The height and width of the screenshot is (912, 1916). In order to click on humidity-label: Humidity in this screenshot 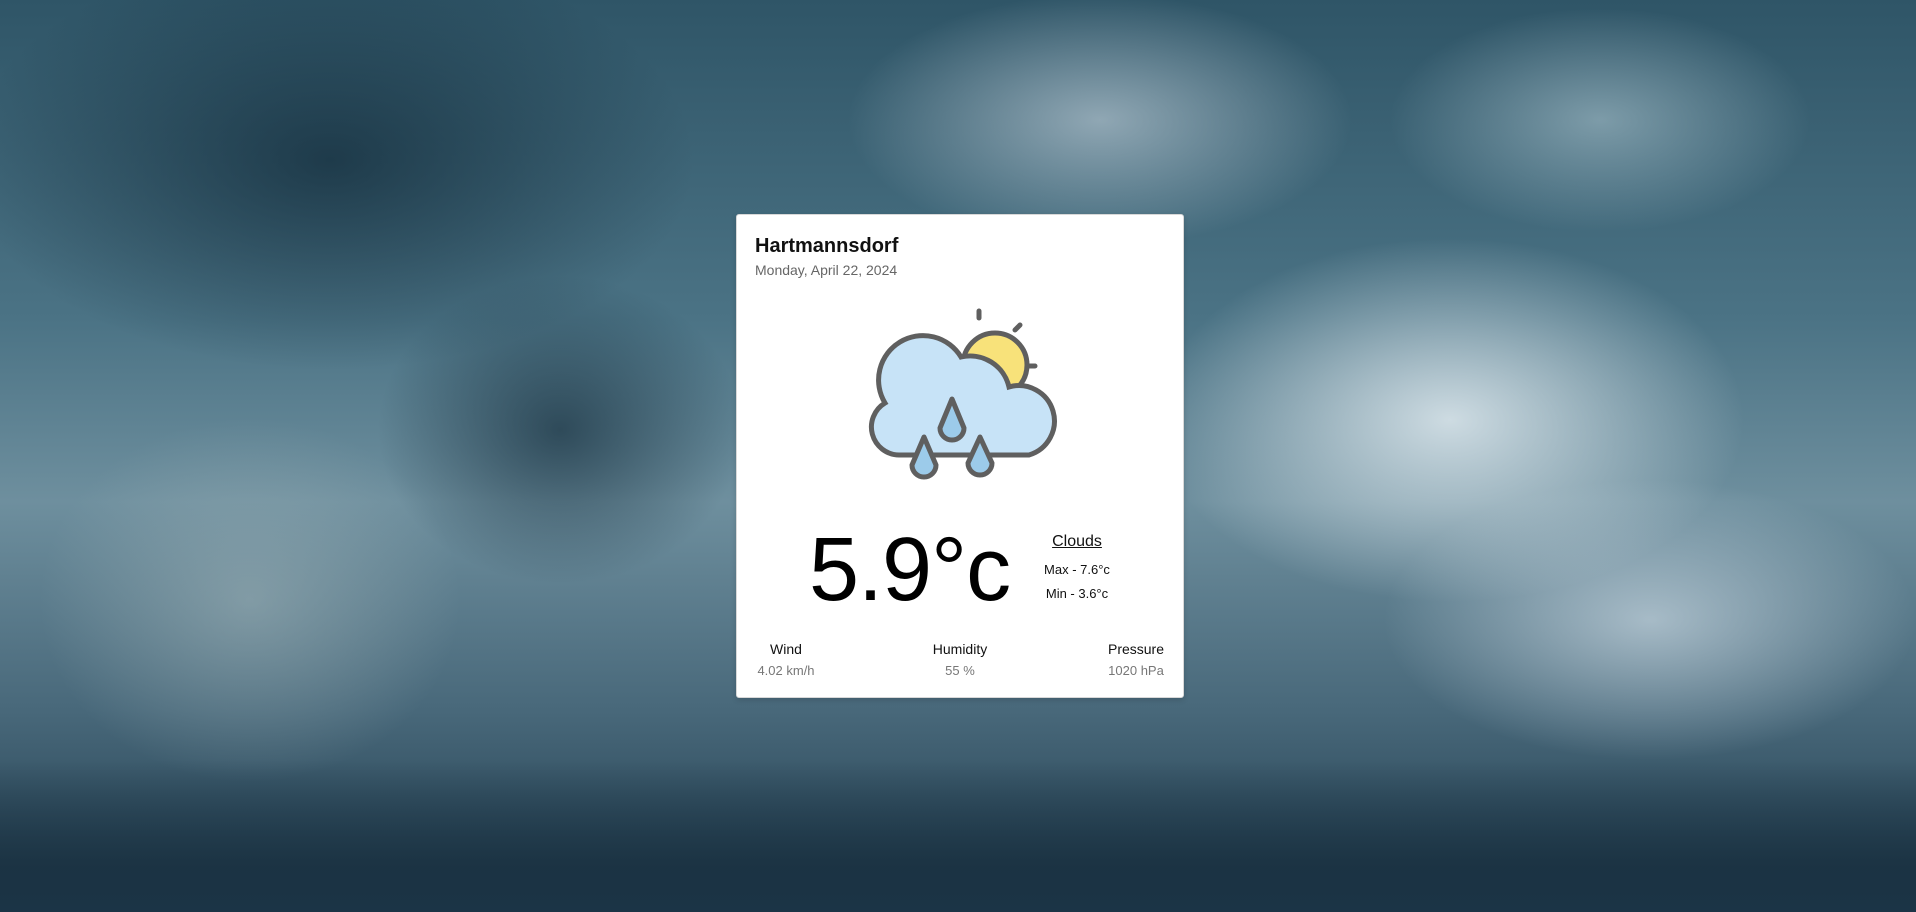, I will do `click(960, 649)`.